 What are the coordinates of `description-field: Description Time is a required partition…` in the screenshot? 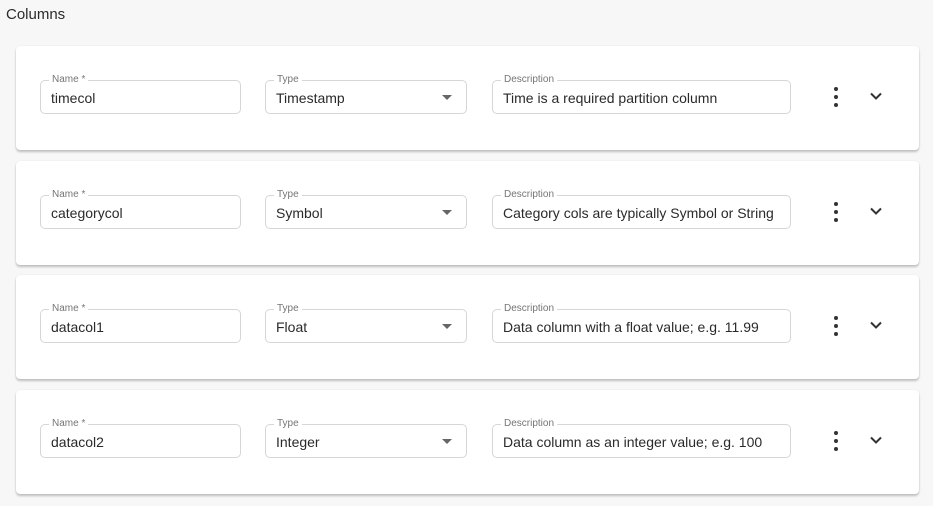 It's located at (641, 94).